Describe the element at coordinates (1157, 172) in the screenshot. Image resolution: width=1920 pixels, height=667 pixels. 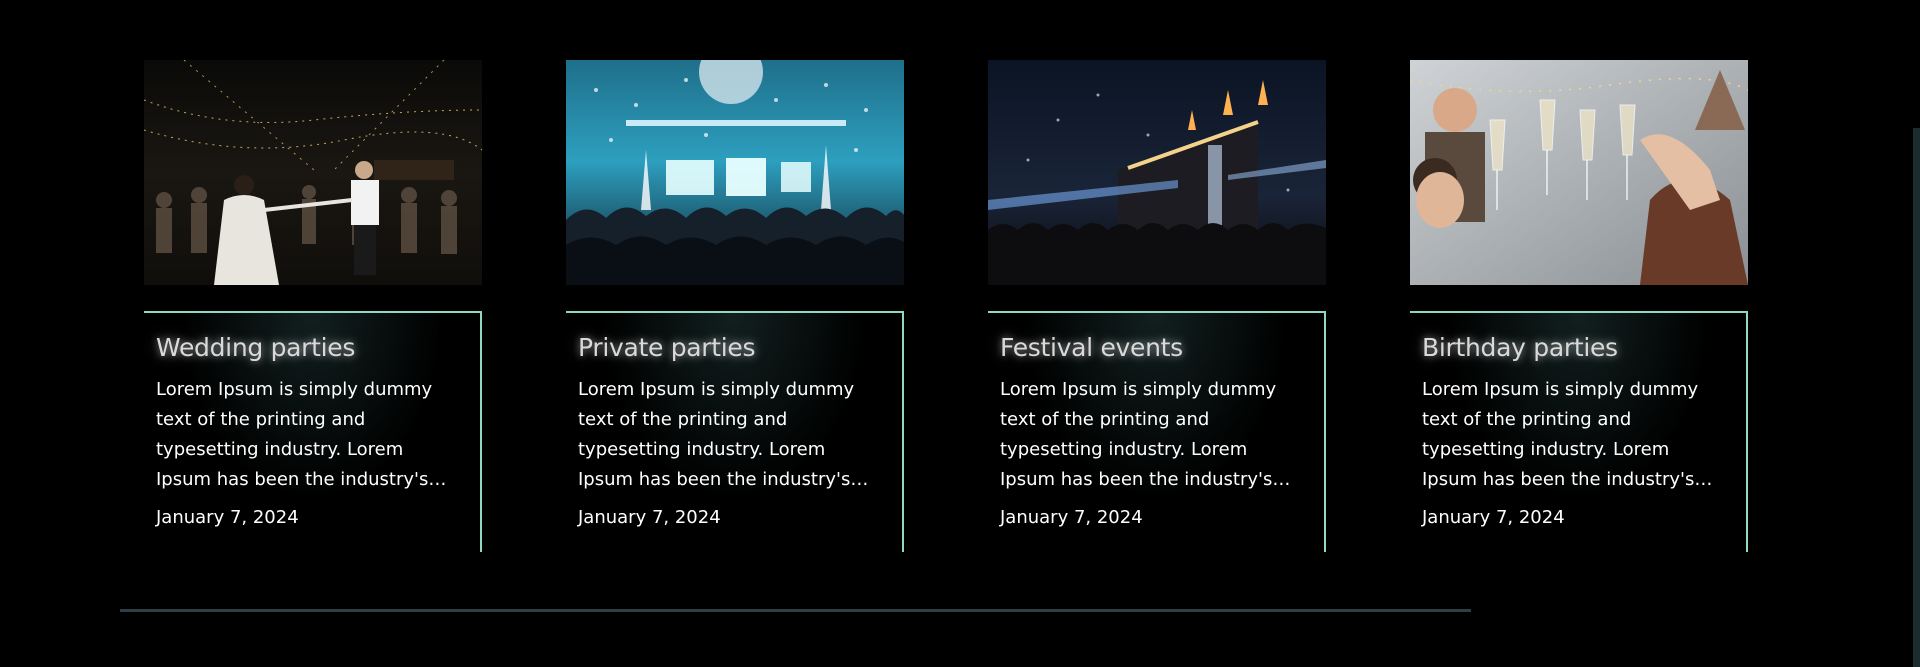
I see `festival-stage-photo` at that location.